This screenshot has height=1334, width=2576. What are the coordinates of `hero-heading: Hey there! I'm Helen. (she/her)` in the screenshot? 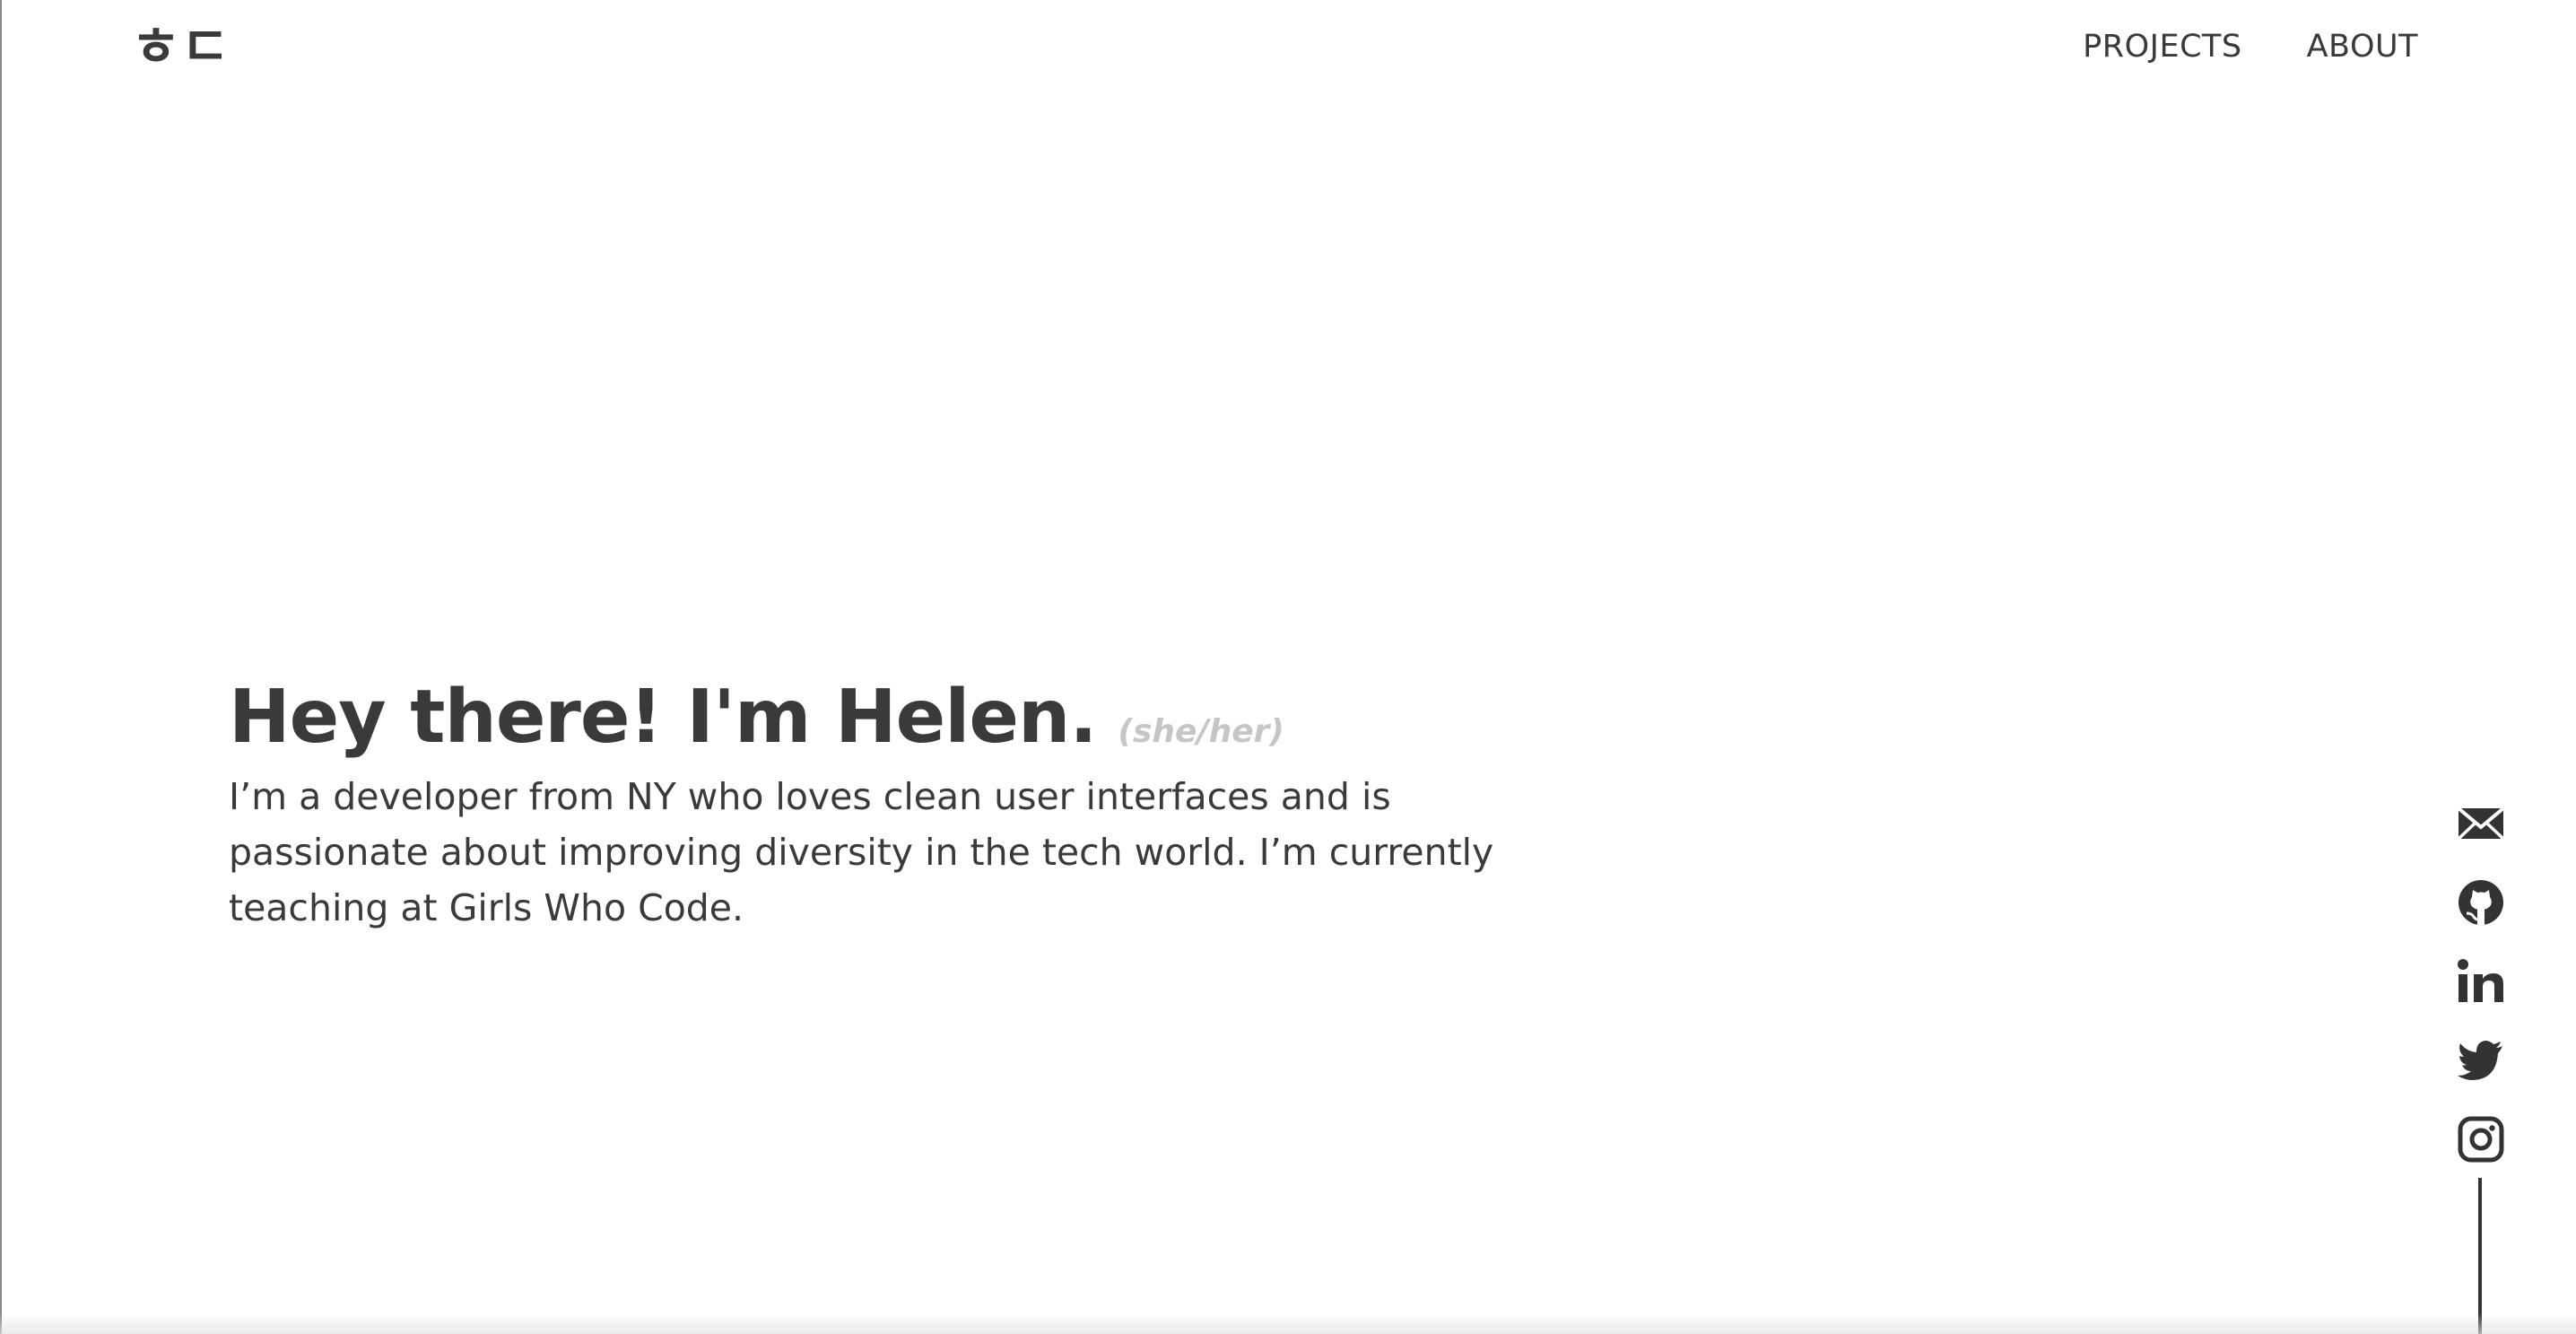 It's located at (883, 717).